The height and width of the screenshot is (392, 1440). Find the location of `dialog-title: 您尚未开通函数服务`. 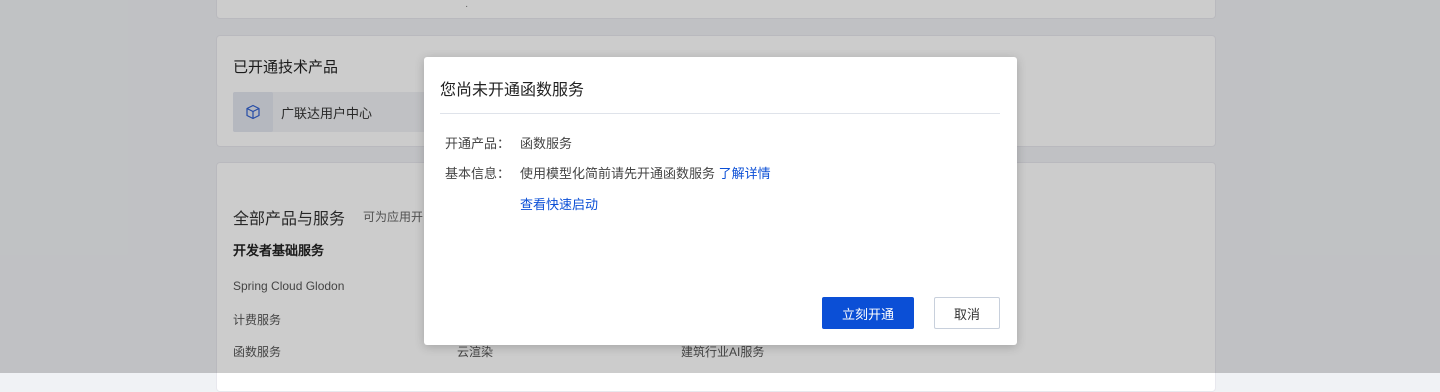

dialog-title: 您尚未开通函数服务 is located at coordinates (512, 90).